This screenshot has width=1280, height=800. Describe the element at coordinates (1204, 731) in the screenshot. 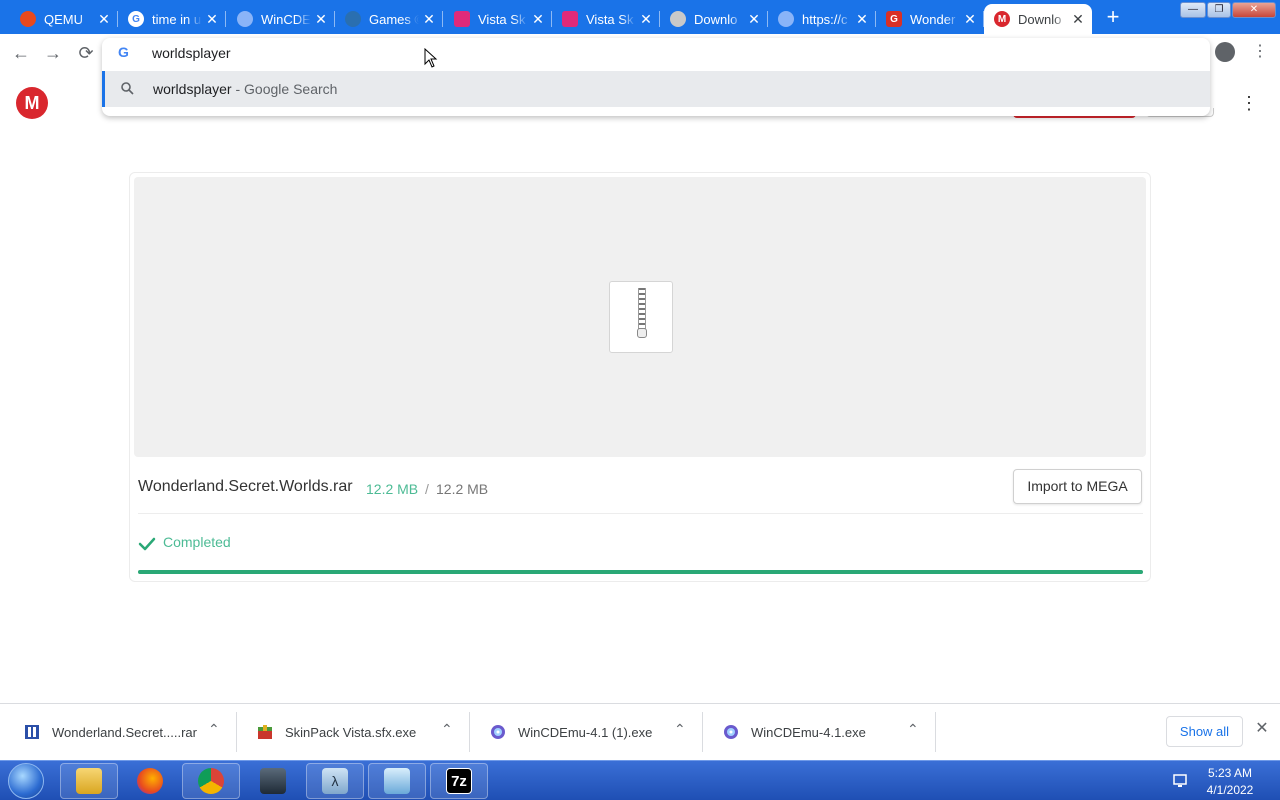

I see `show-all-downloads-button: Show all` at that location.